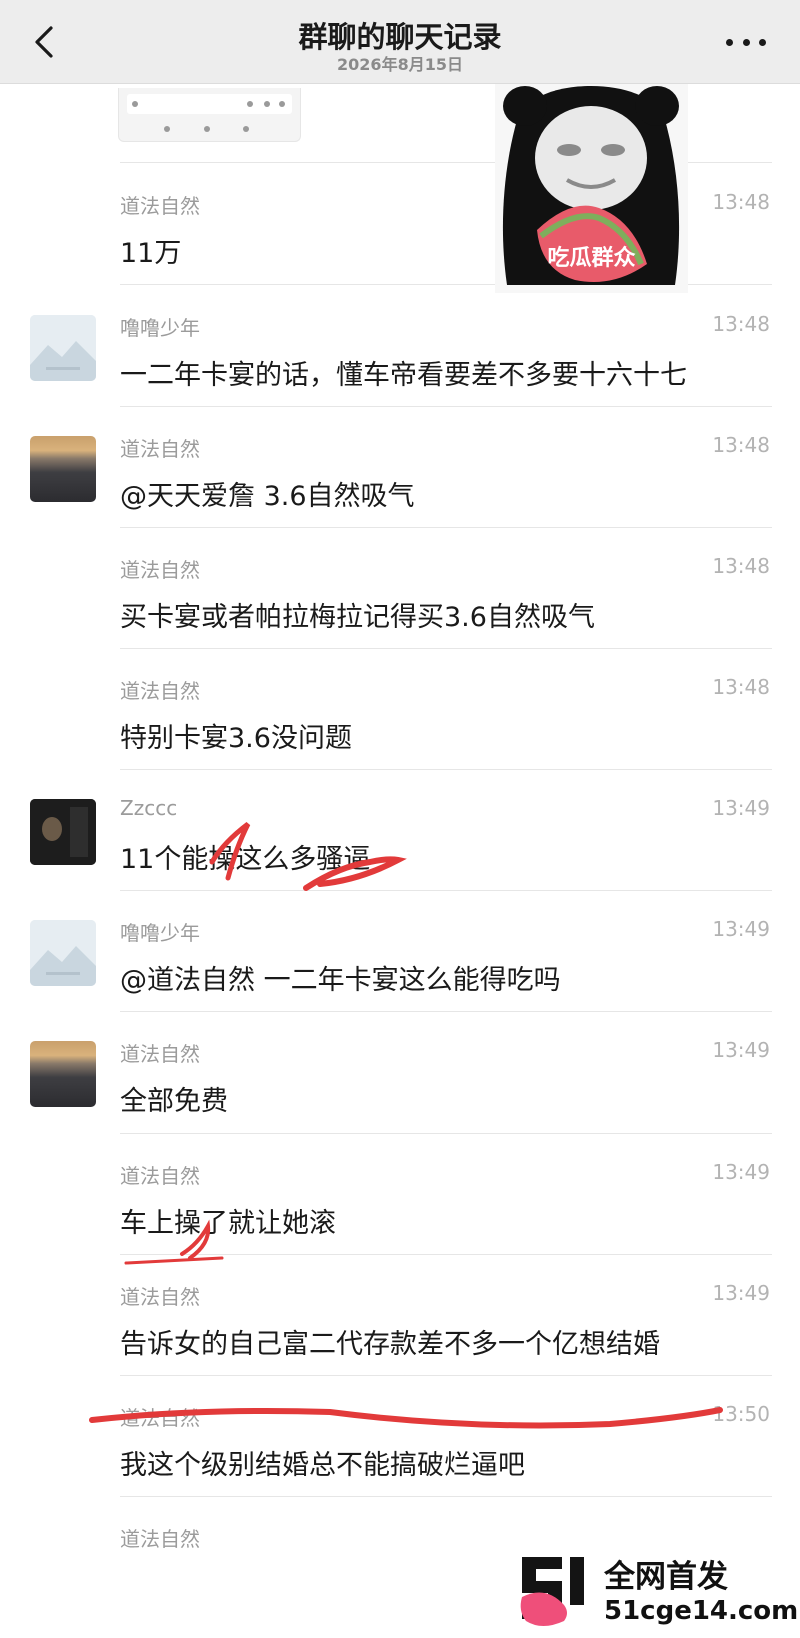  What do you see at coordinates (245, 859) in the screenshot?
I see `message-text: 11个能操这么多骚逼` at bounding box center [245, 859].